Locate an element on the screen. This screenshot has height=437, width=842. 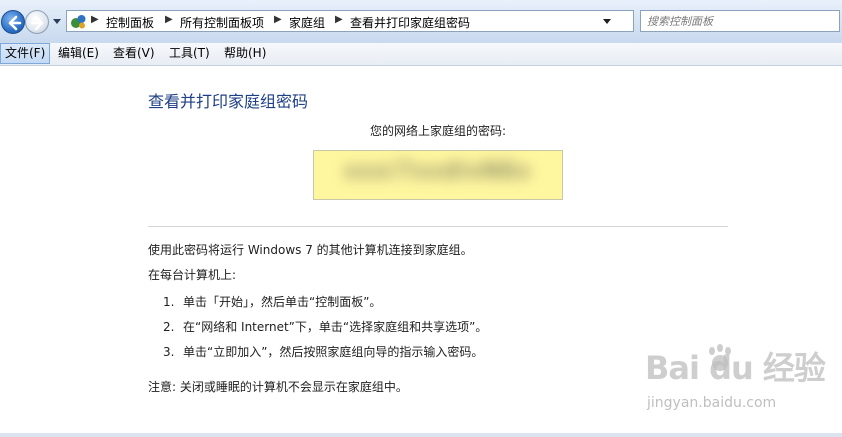
address-field: ▶ 控制面板 ▶ 所有控制面板项 ▶ 家庭组 ▶ 查看并打印家庭组密码 is located at coordinates (381, 21).